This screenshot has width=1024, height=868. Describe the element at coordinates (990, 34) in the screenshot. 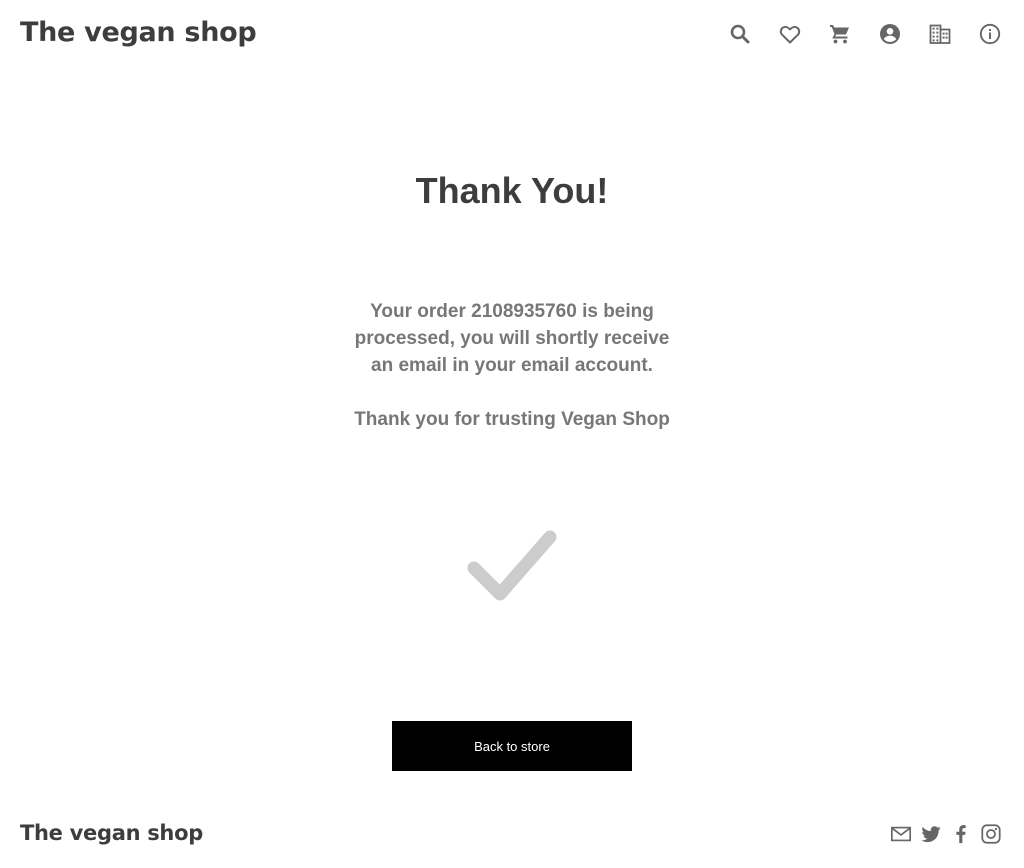

I see `info-icon` at that location.